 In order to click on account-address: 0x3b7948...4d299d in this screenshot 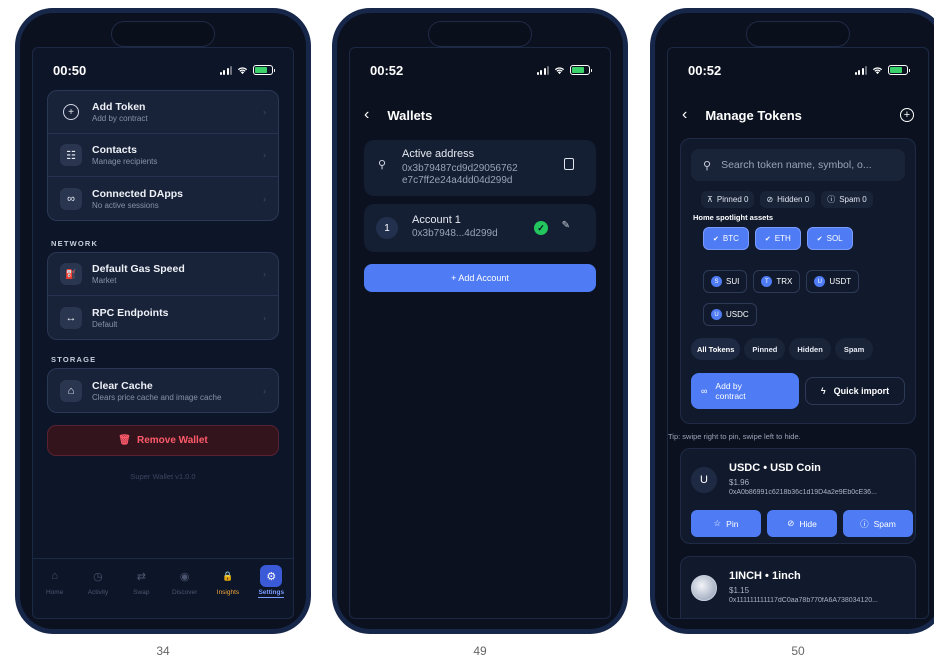, I will do `click(455, 233)`.